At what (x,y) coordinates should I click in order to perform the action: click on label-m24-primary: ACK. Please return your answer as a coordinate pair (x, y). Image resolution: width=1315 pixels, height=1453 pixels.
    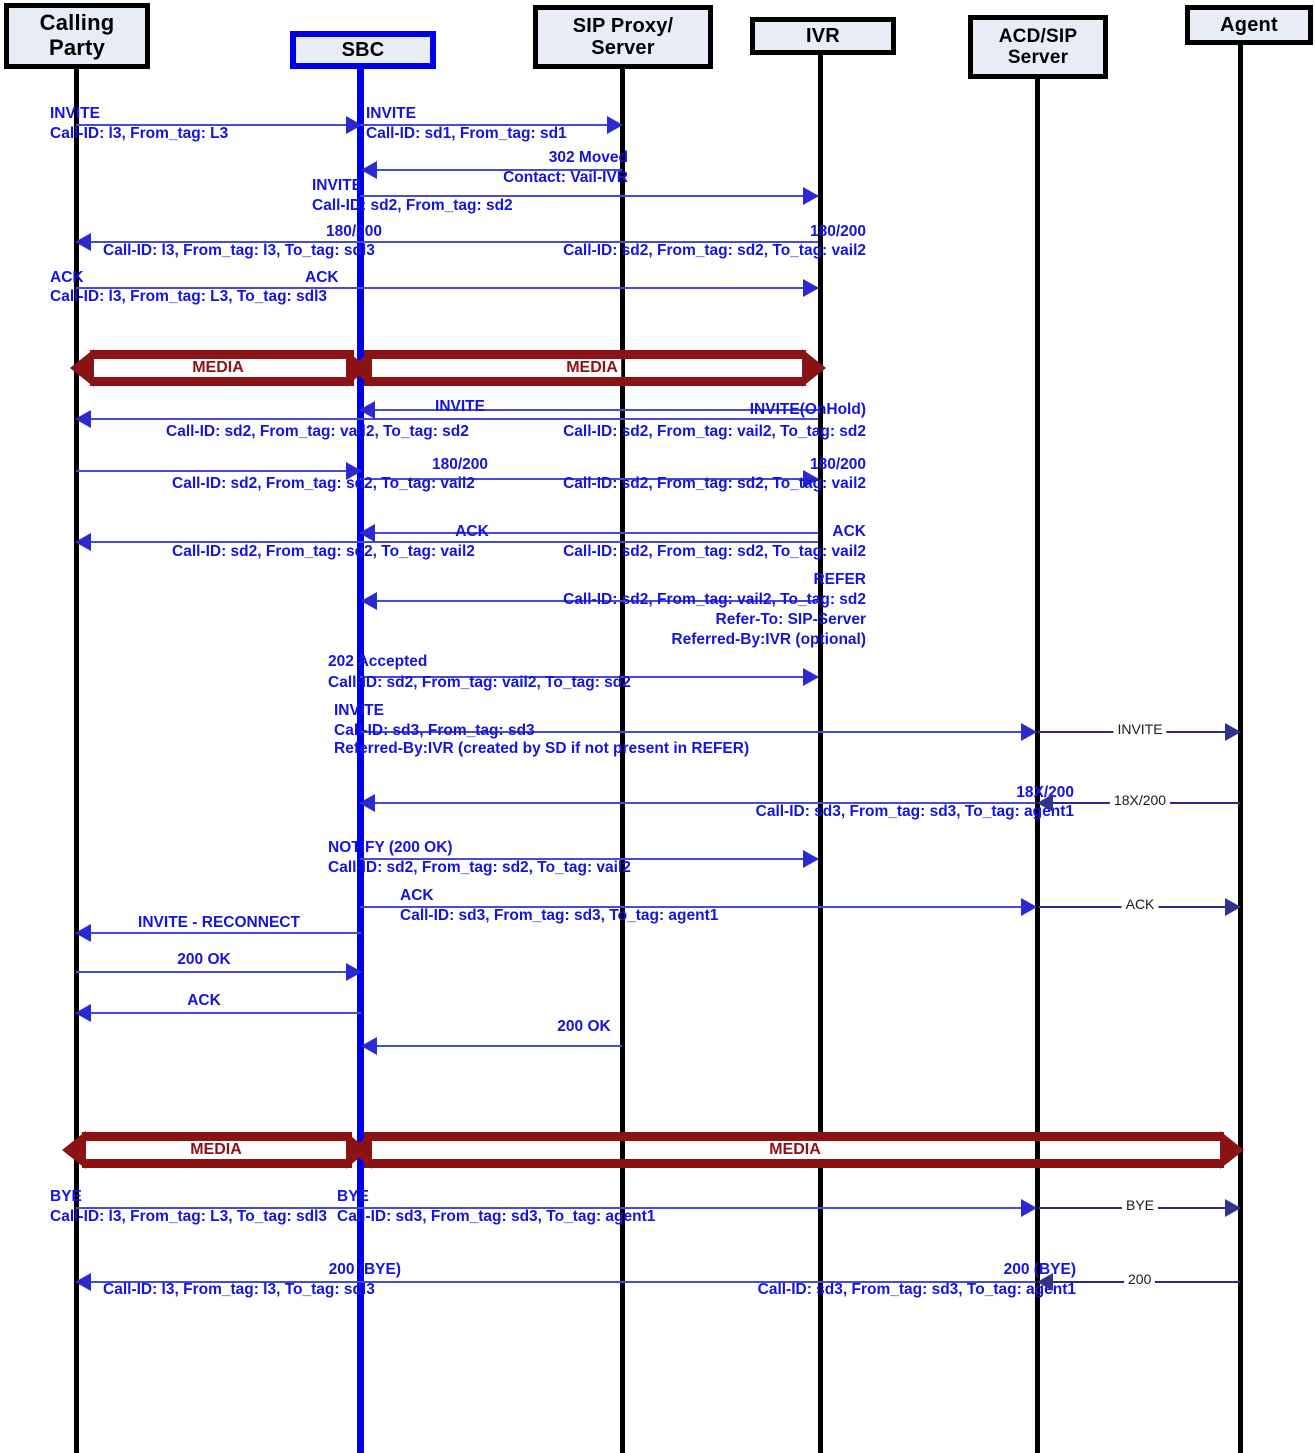
    Looking at the image, I should click on (417, 895).